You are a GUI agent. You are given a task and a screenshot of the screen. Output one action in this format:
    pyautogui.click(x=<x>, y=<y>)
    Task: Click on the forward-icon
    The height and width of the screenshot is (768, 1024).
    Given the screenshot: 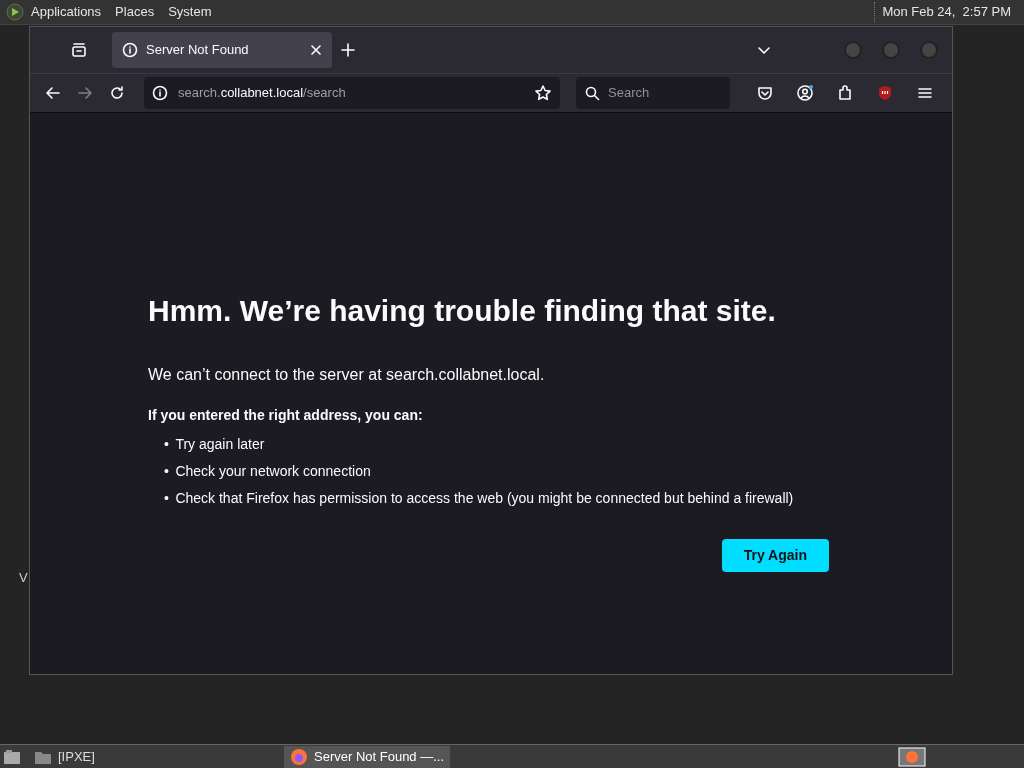 What is the action you would take?
    pyautogui.click(x=85, y=93)
    